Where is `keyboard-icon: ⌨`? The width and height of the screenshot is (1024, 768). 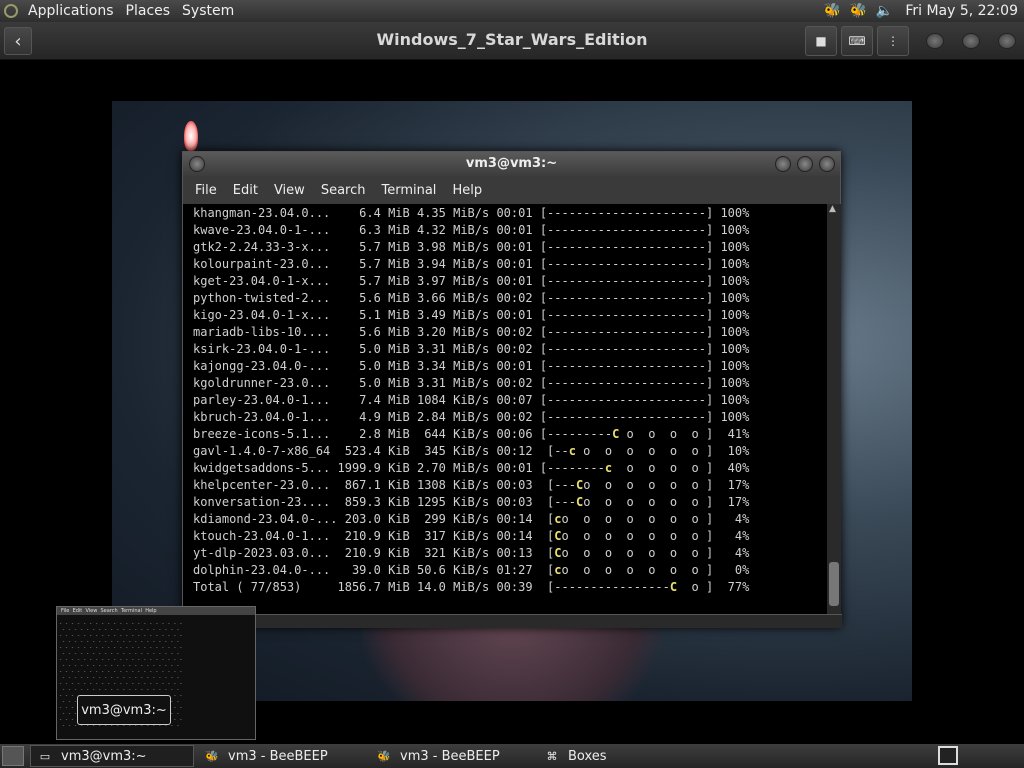 keyboard-icon: ⌨ is located at coordinates (857, 41).